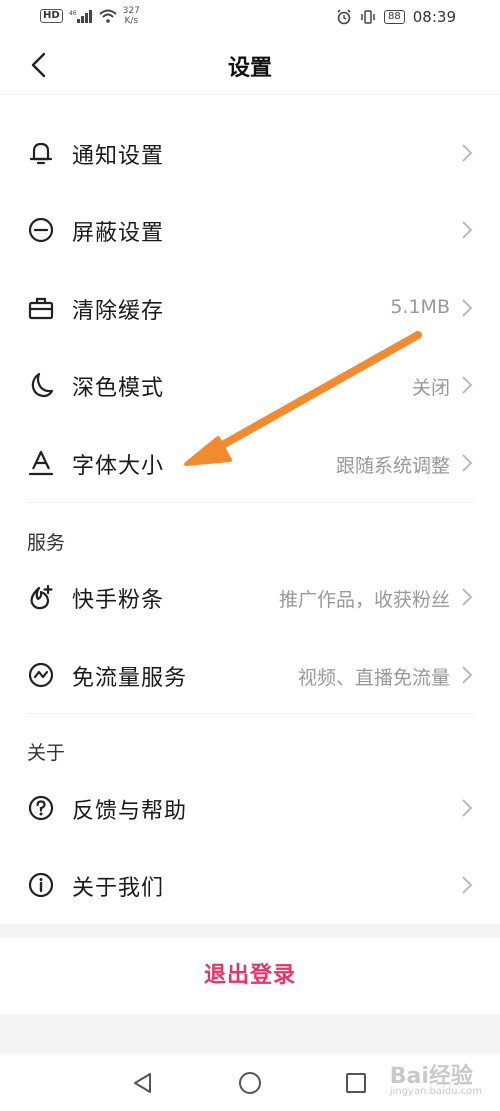 The height and width of the screenshot is (1111, 500). Describe the element at coordinates (368, 17) in the screenshot. I see `vibrate-icon` at that location.